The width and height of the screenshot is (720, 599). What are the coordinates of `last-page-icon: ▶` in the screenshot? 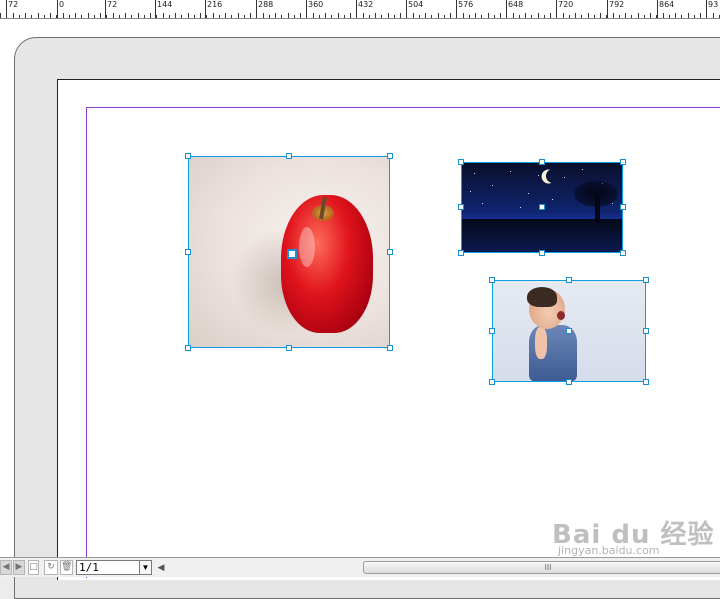 It's located at (19, 567).